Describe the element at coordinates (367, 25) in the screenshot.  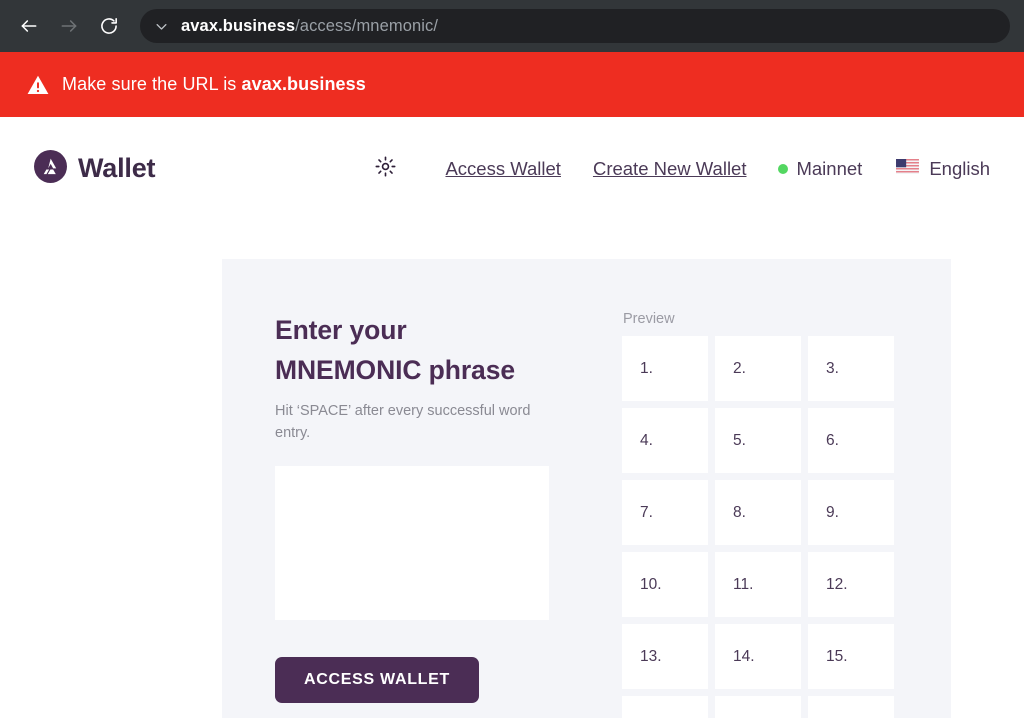
I see `url-path: /access/mnemonic/` at that location.